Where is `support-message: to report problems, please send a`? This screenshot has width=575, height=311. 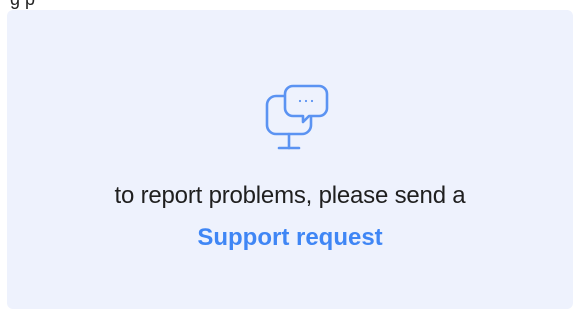 support-message: to report problems, please send a is located at coordinates (290, 195).